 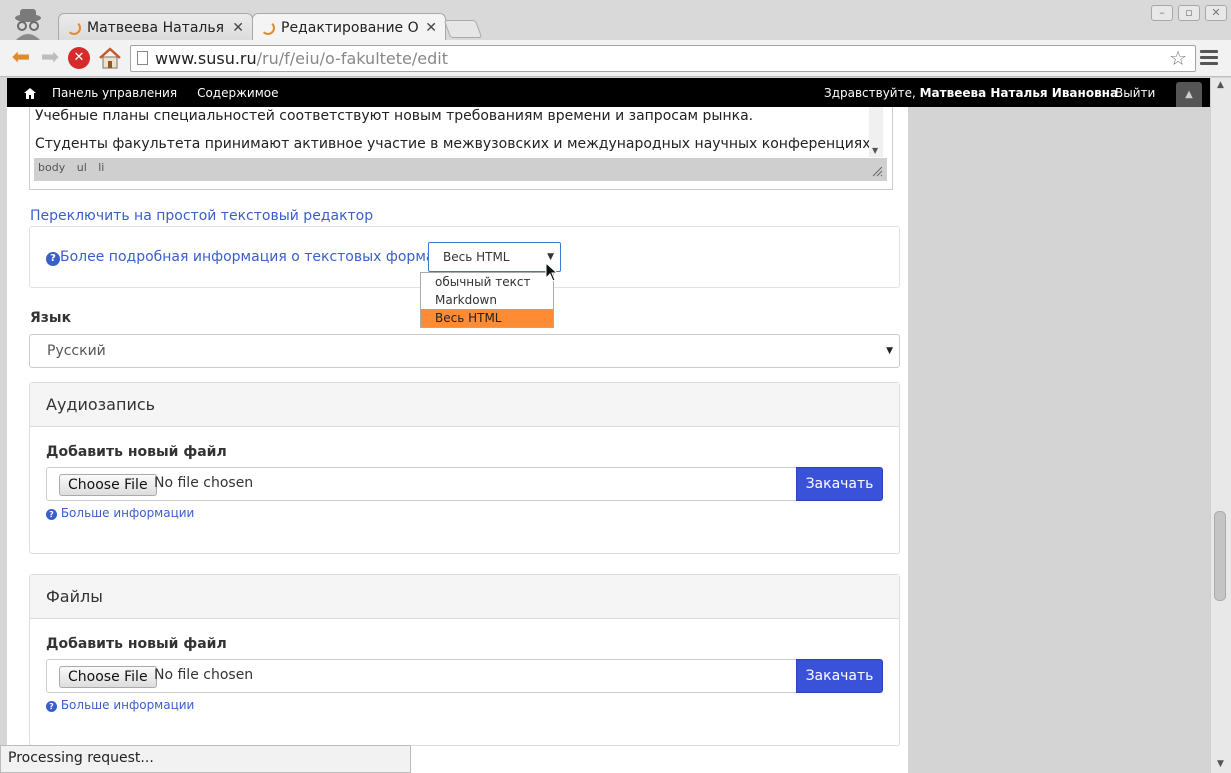 I want to click on content-link: Содержимое, so click(x=237, y=93).